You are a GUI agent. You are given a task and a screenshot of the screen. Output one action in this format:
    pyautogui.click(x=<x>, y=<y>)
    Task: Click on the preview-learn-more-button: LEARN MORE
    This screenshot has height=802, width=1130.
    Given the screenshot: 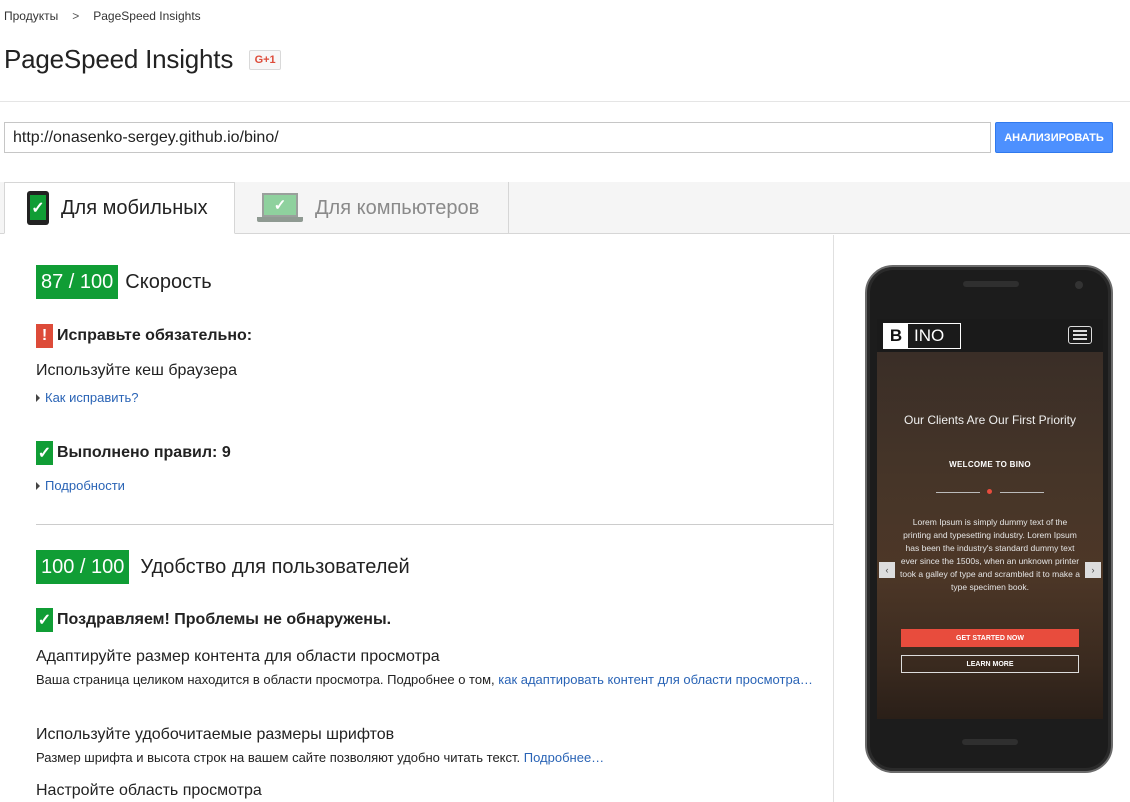 What is the action you would take?
    pyautogui.click(x=990, y=664)
    